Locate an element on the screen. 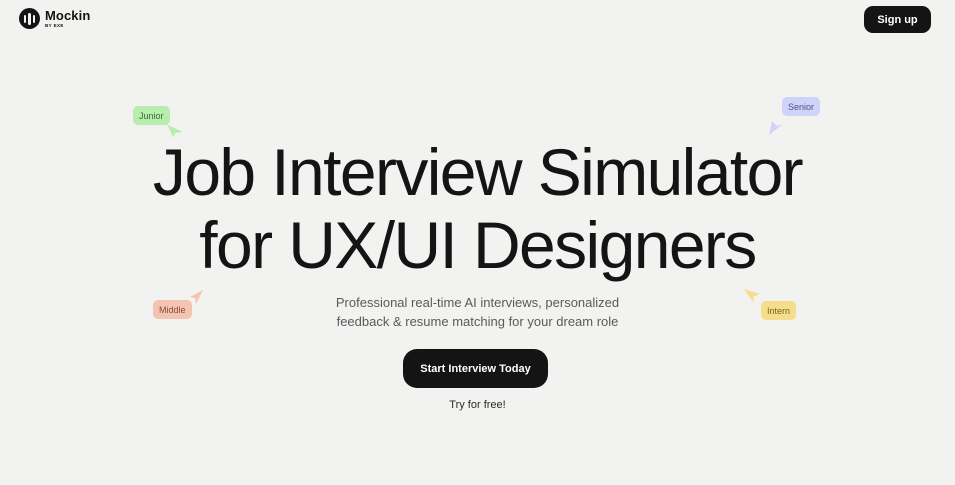  tag-senior: Senior is located at coordinates (801, 106).